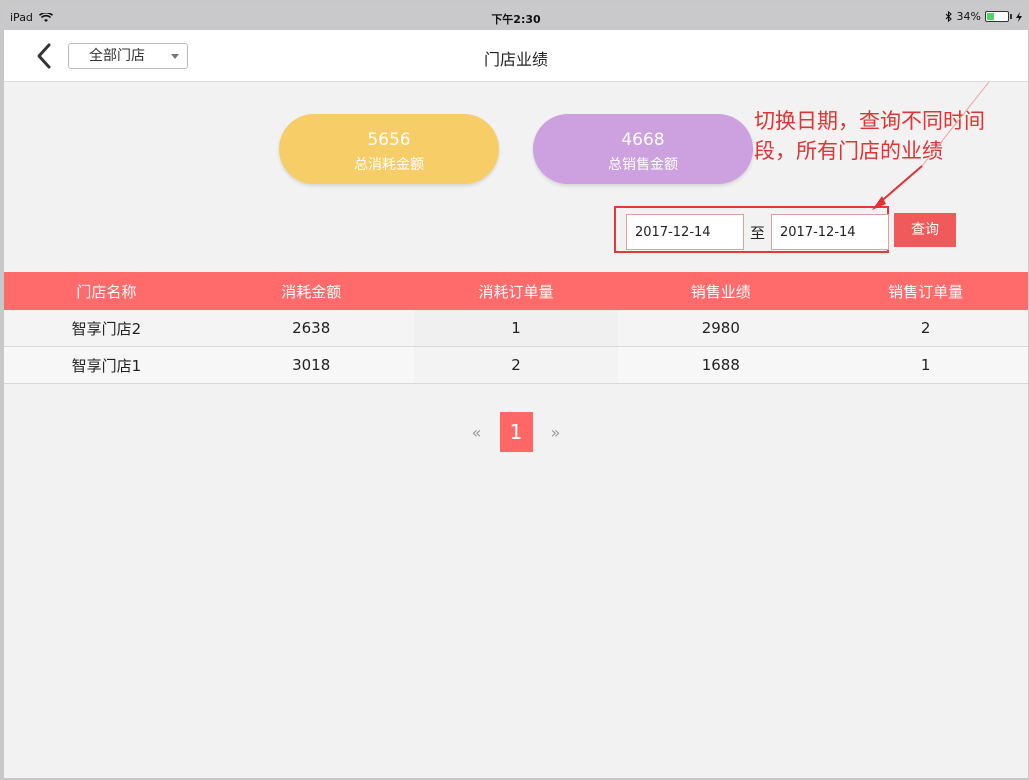 This screenshot has width=1029, height=780. What do you see at coordinates (389, 140) in the screenshot?
I see `consumption-total: 5656` at bounding box center [389, 140].